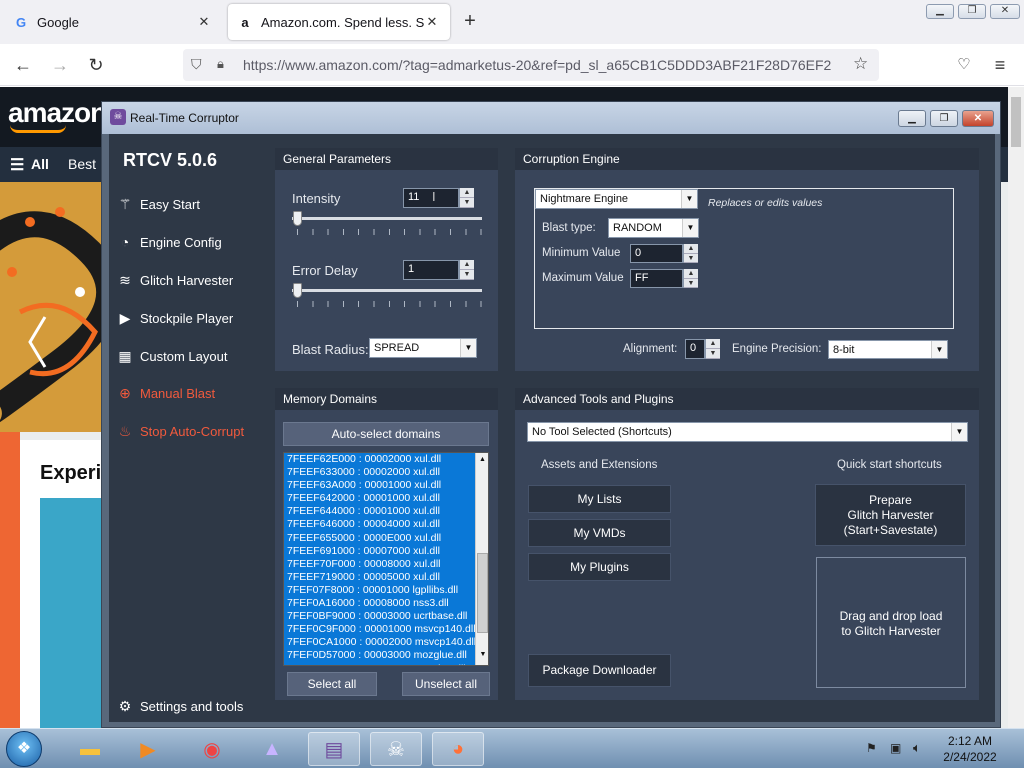  What do you see at coordinates (90, 749) in the screenshot?
I see `explorer-taskbar-button: ▬` at bounding box center [90, 749].